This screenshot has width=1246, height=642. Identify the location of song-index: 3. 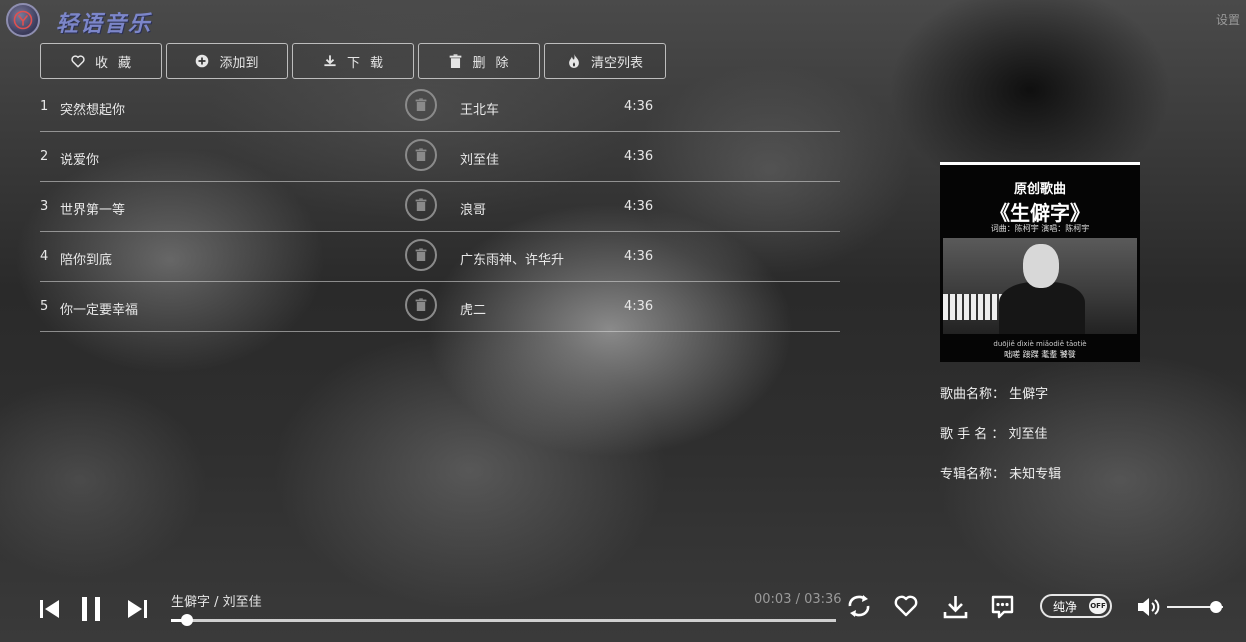
(44, 206).